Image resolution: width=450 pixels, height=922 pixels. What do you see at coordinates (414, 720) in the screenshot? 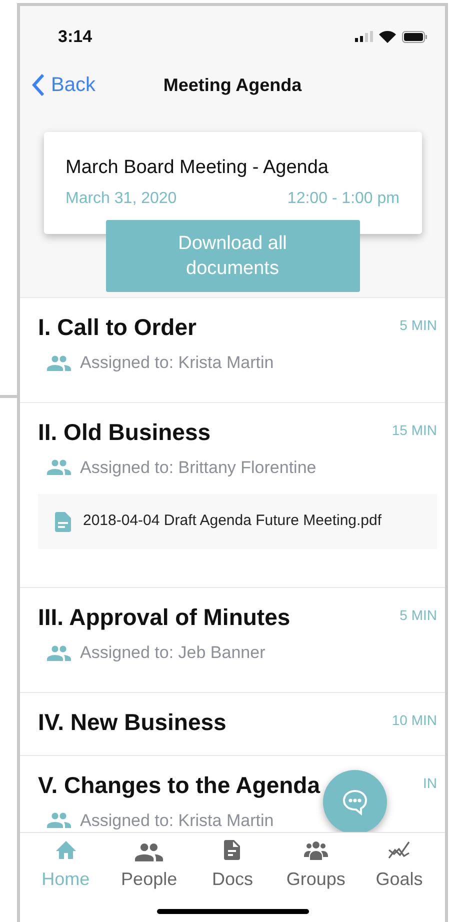
I see `duration: 10 MIN` at bounding box center [414, 720].